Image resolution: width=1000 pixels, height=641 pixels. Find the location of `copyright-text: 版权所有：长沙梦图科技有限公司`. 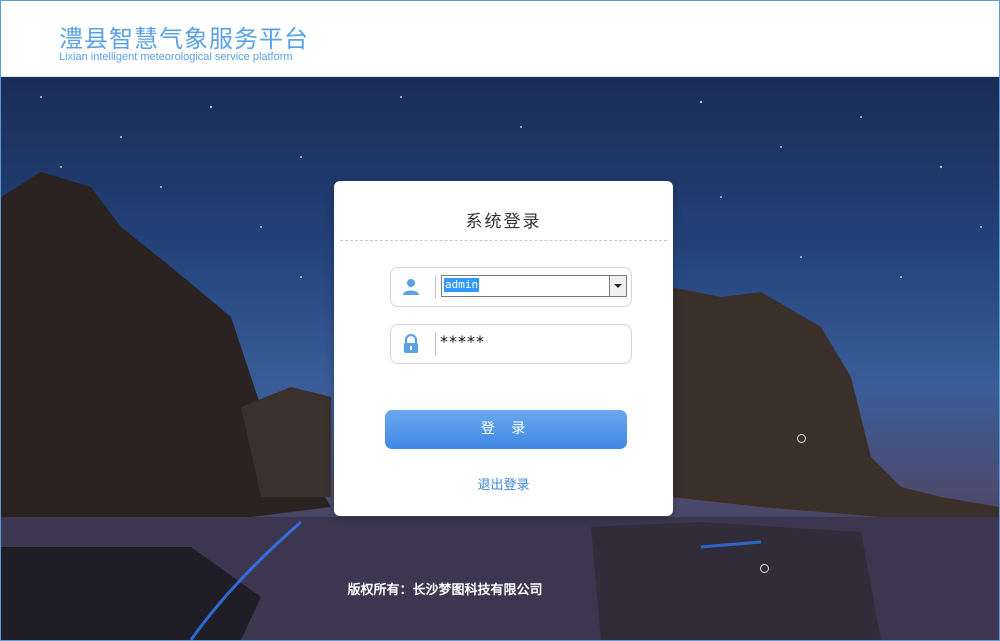

copyright-text: 版权所有：长沙梦图科技有限公司 is located at coordinates (500, 588).